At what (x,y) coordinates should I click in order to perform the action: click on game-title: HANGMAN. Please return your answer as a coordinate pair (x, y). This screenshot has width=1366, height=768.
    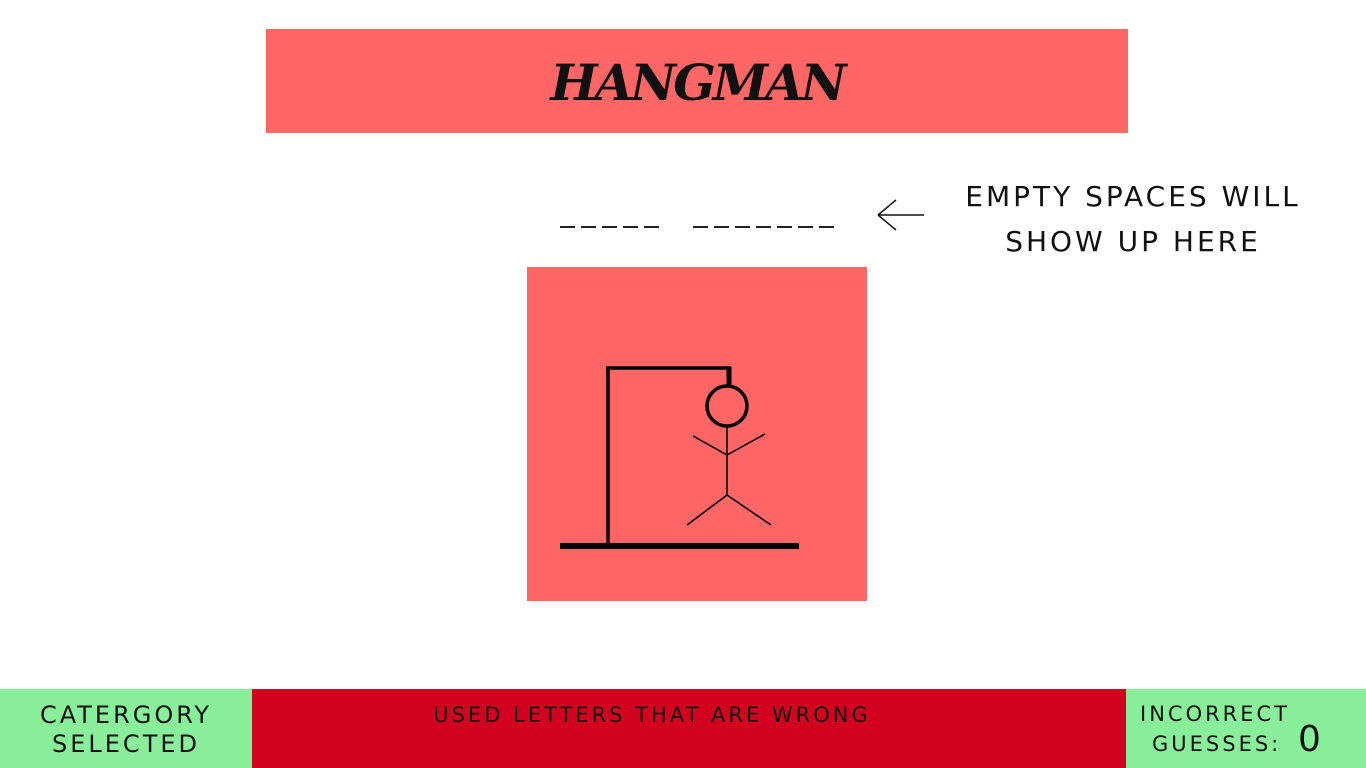
    Looking at the image, I should click on (698, 82).